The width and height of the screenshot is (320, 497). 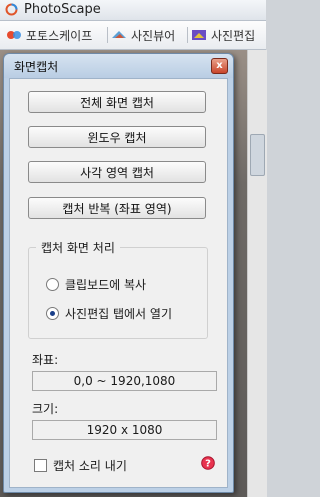 I want to click on coords-label: 좌표:, so click(x=45, y=360).